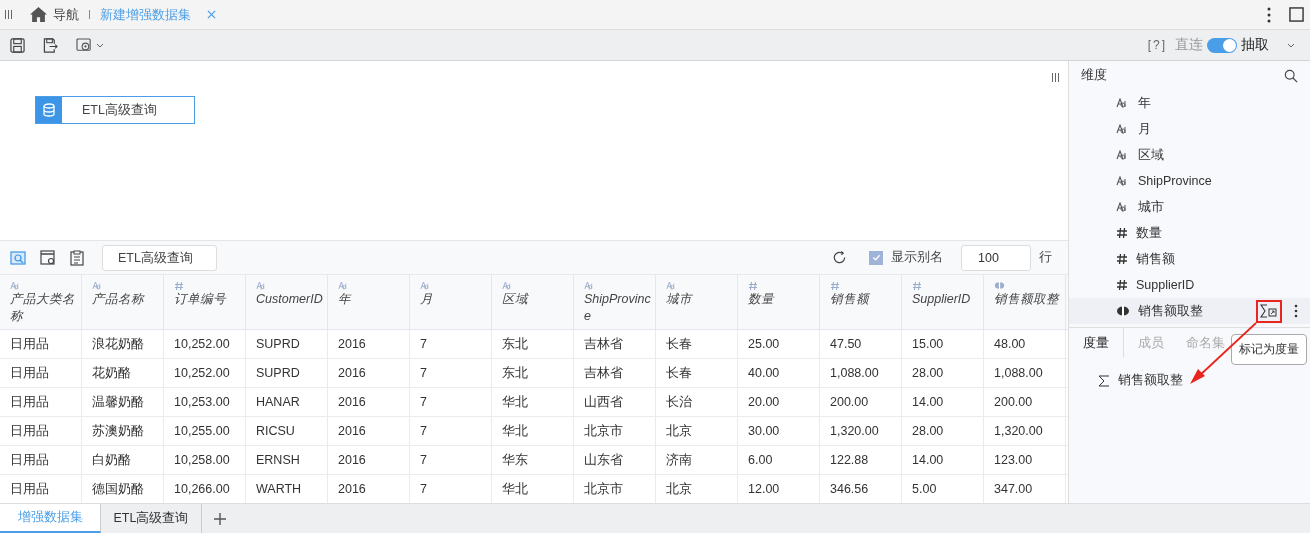 This screenshot has height=533, width=1310. What do you see at coordinates (839, 257) in the screenshot?
I see `refresh-icon` at bounding box center [839, 257].